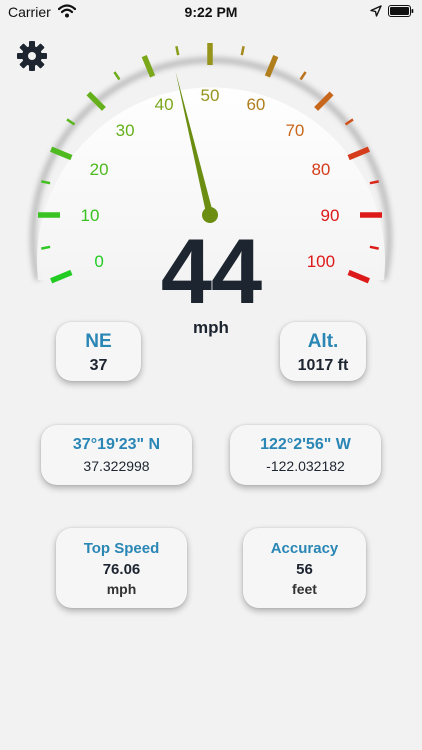 The image size is (422, 750). I want to click on tick-label: 70, so click(294, 130).